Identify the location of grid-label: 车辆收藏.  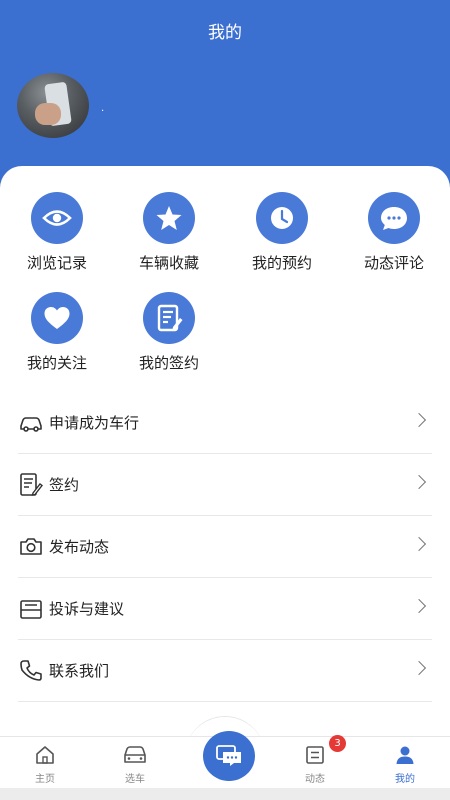
(168, 263).